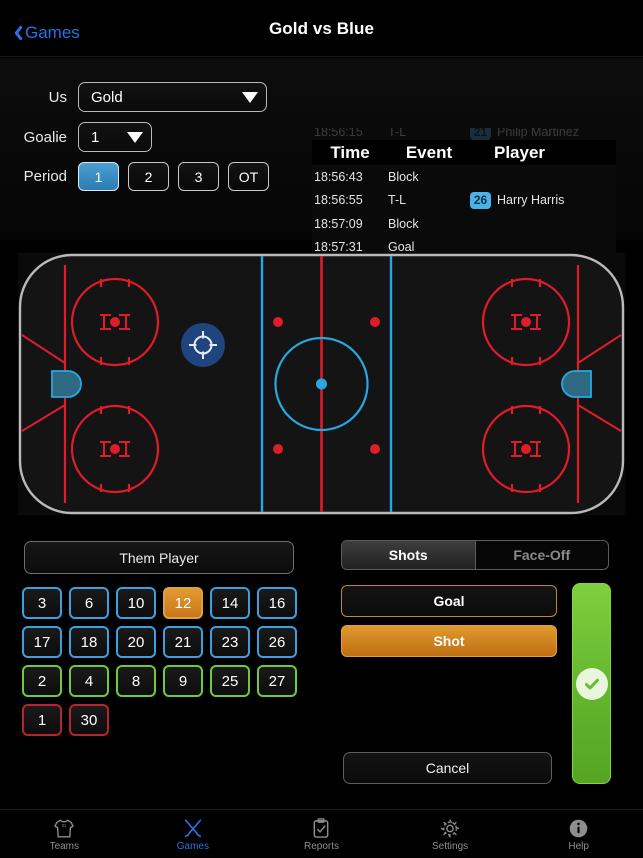  Describe the element at coordinates (480, 134) in the screenshot. I see `scrolled-row-jersey: 21` at that location.